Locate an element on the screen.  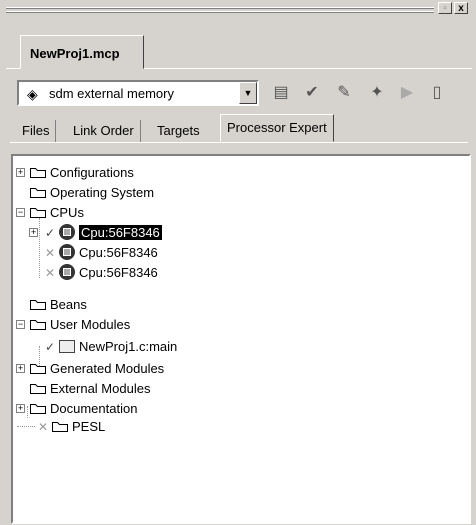
tree-item-label: External Modules is located at coordinates (100, 388).